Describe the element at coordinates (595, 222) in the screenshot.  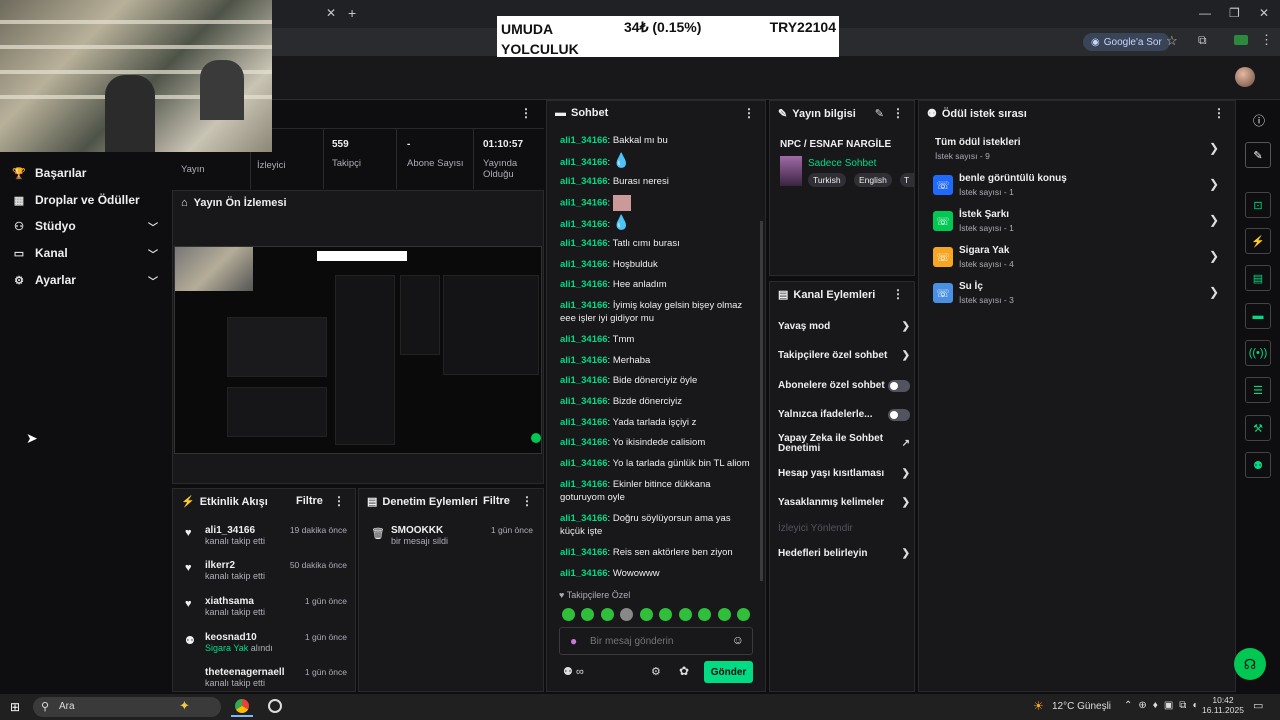
I see `chat-message: ali1_34166: 💧` at that location.